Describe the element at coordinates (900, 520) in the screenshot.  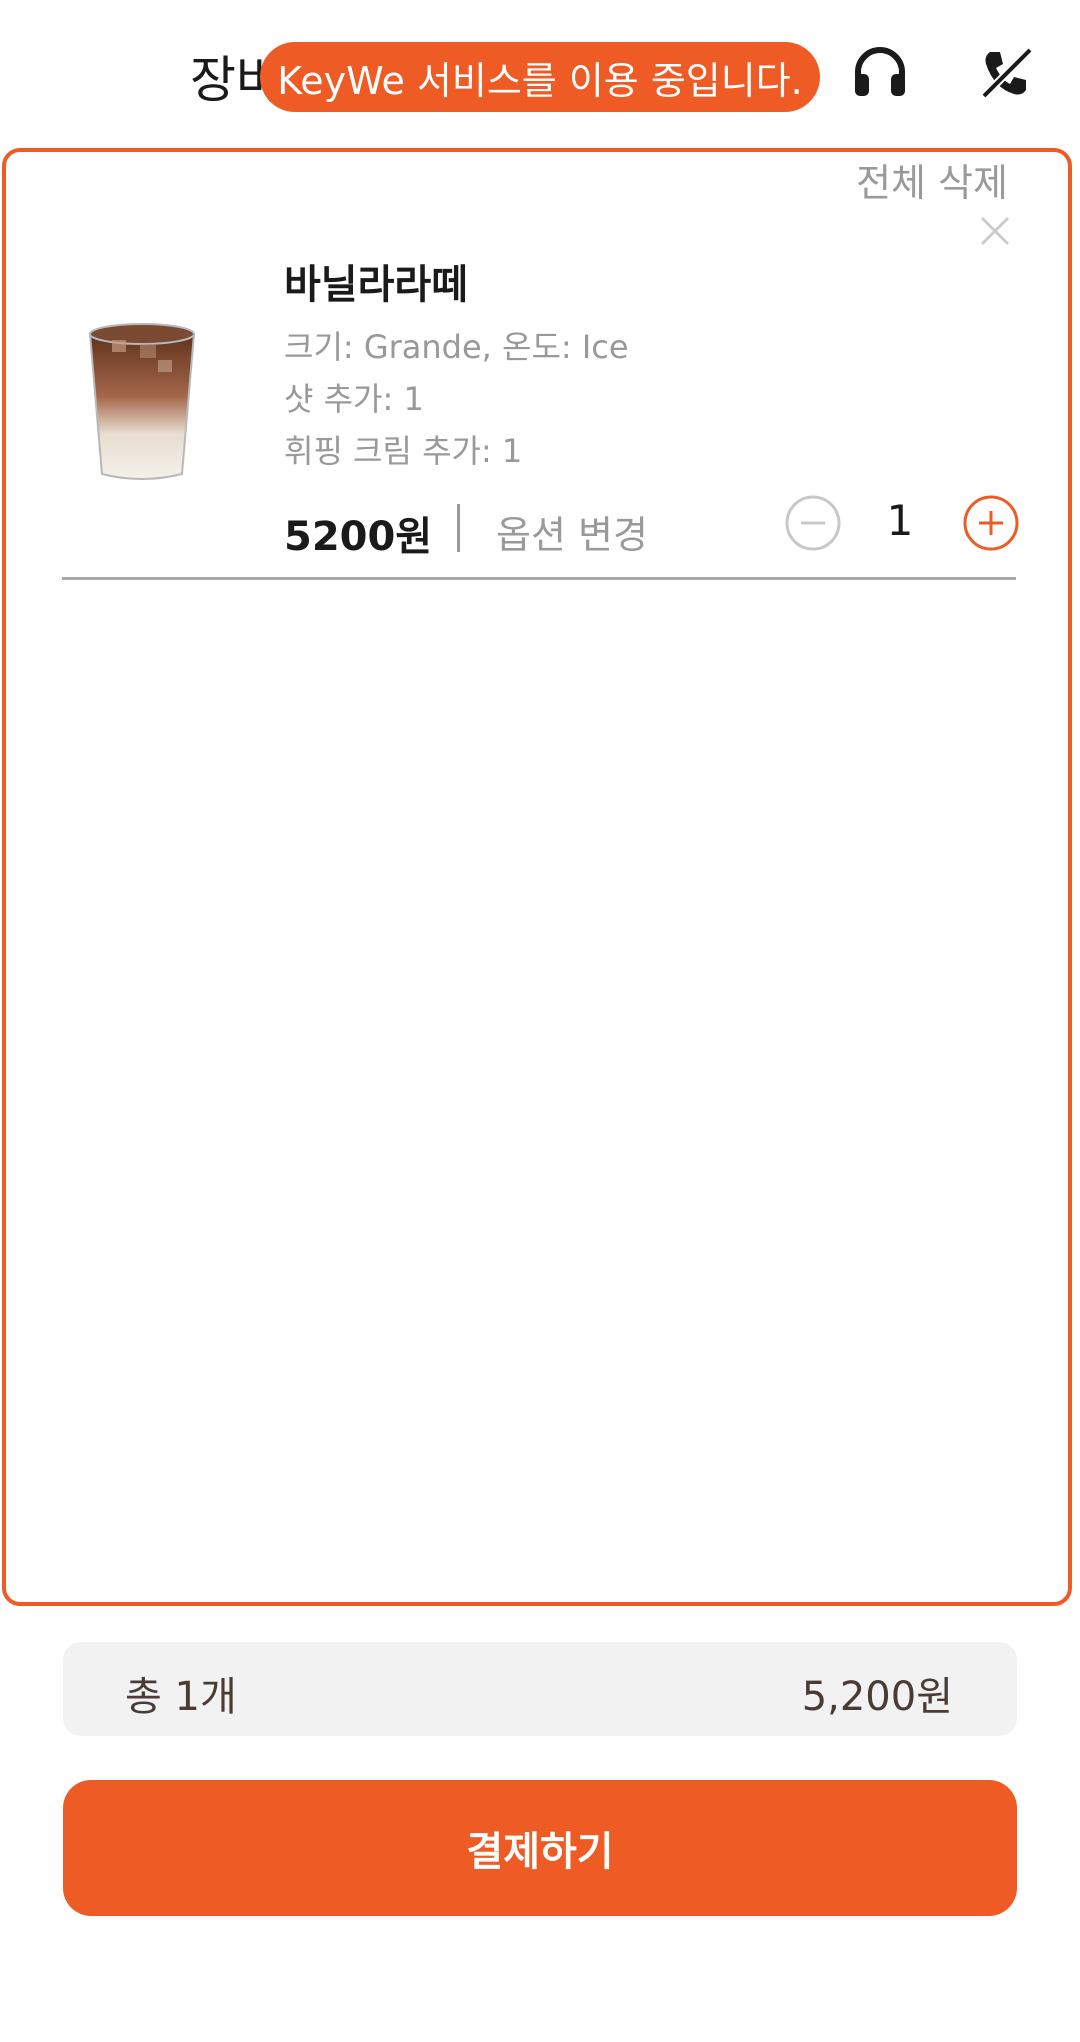
I see `item-quantity: 1` at that location.